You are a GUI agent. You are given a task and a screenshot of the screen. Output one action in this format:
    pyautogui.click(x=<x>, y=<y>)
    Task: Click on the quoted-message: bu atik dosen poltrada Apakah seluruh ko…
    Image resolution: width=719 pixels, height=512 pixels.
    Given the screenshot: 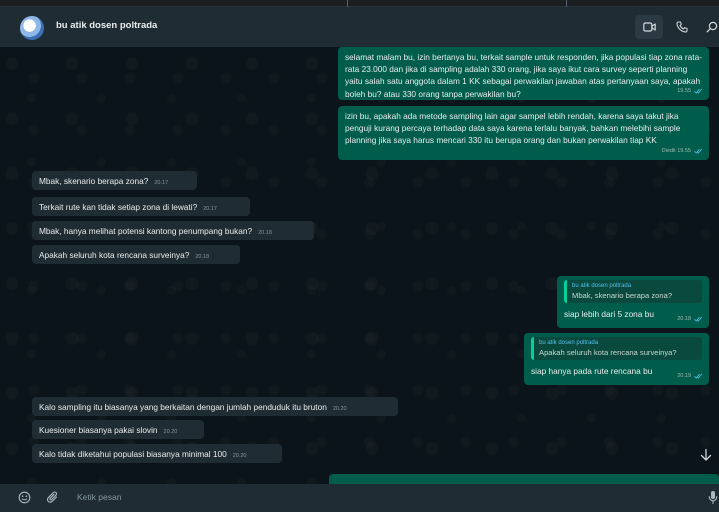 What is the action you would take?
    pyautogui.click(x=616, y=348)
    